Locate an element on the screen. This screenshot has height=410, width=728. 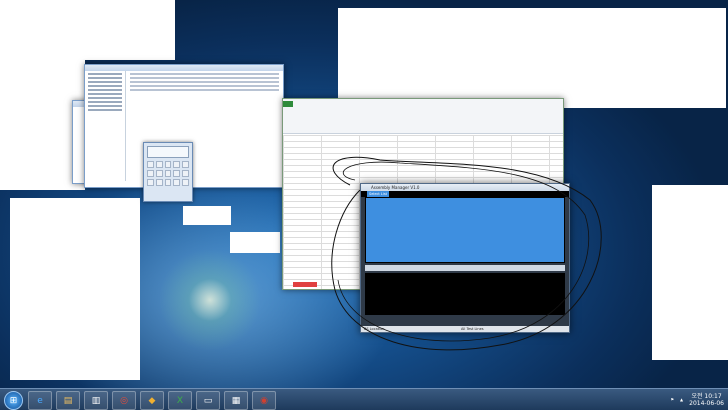
apps-icon: ▦ is located at coordinates (236, 400).